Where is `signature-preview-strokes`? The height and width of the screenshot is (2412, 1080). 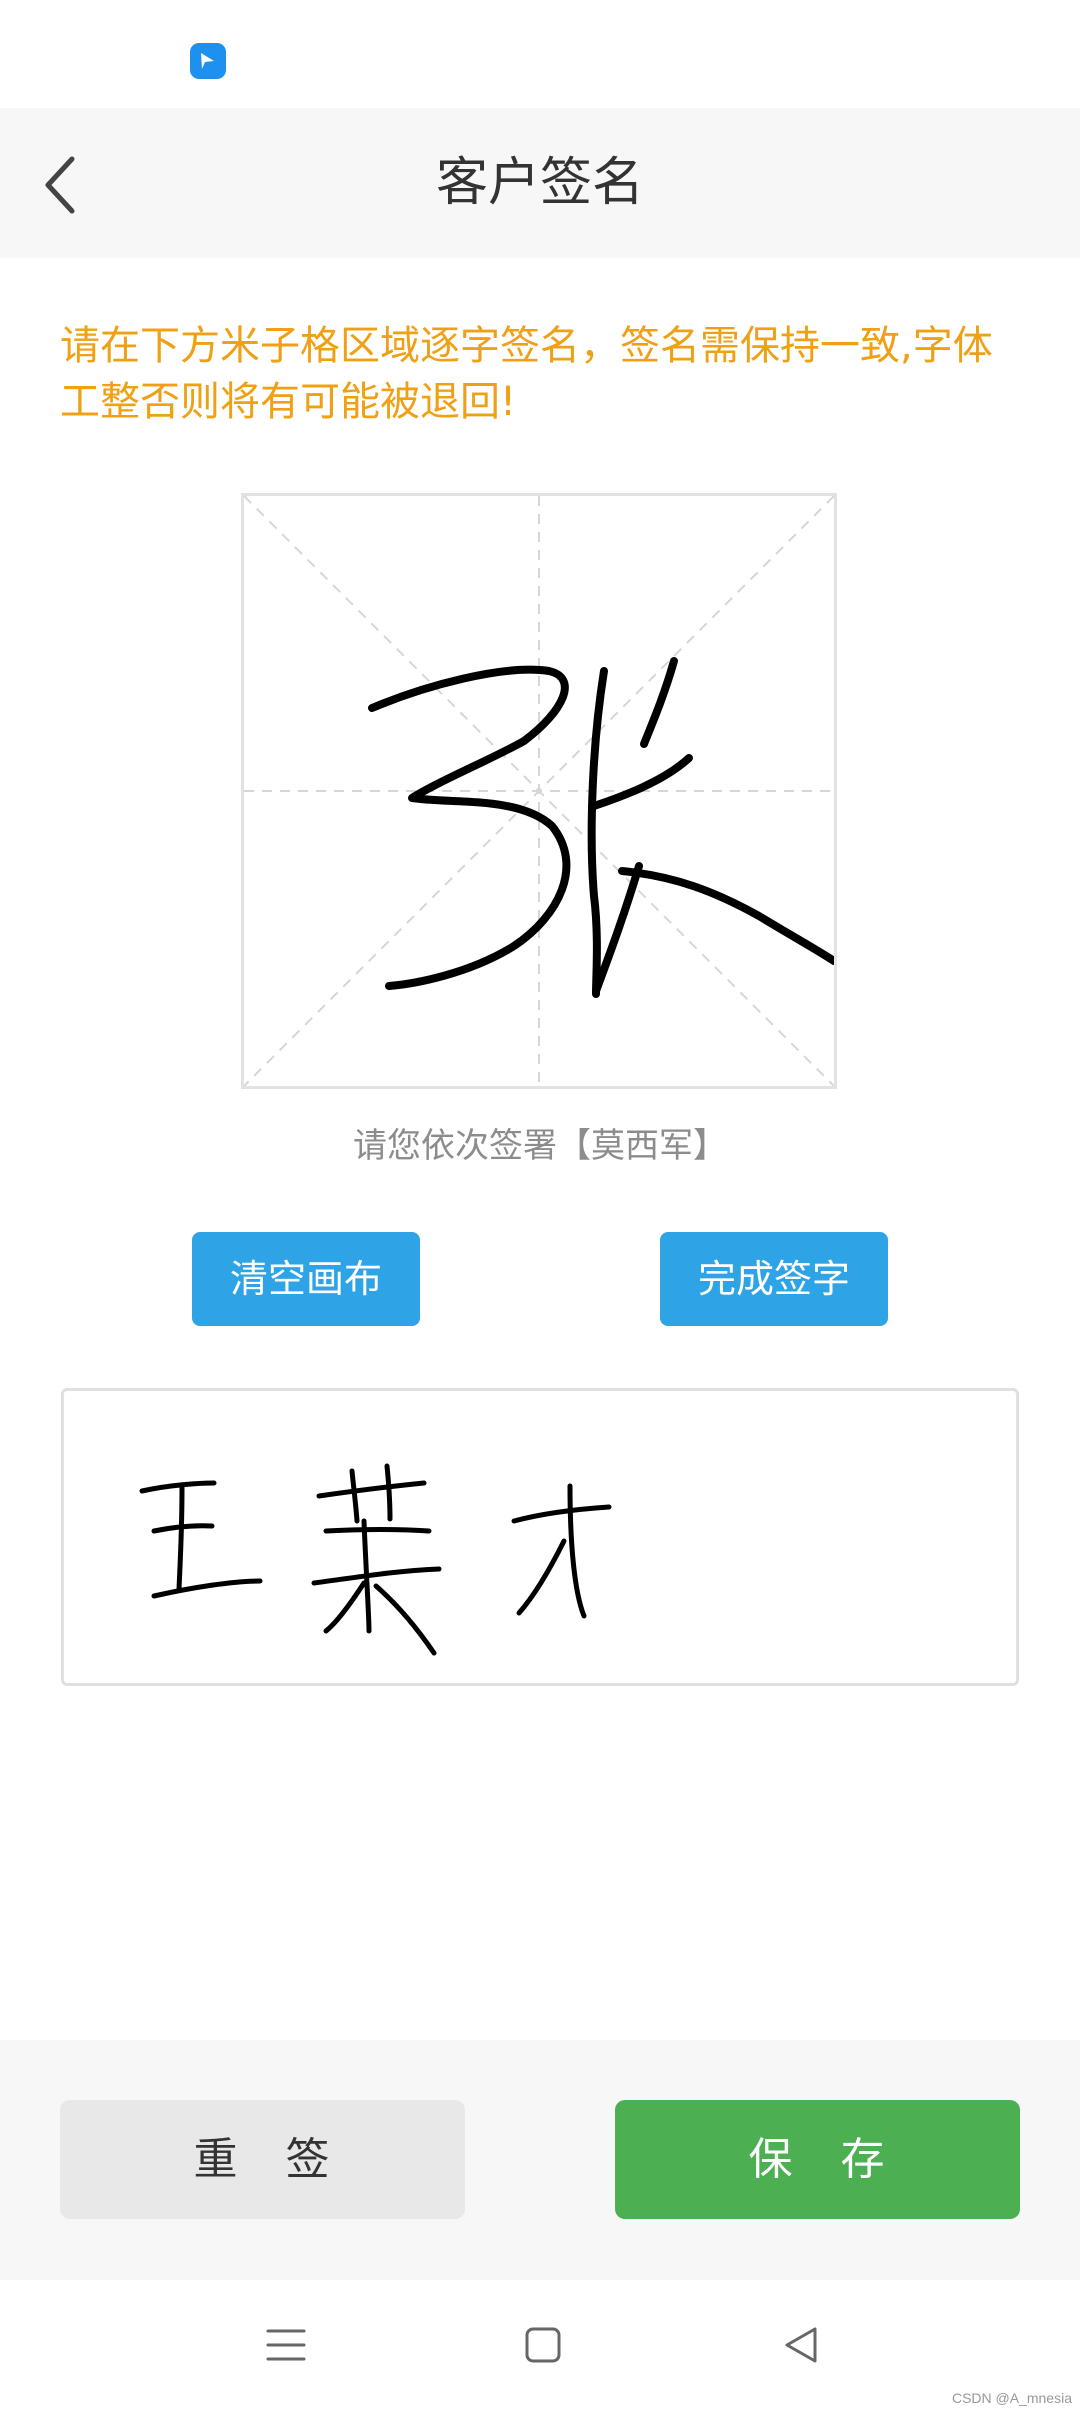
signature-preview-strokes is located at coordinates (375, 1559).